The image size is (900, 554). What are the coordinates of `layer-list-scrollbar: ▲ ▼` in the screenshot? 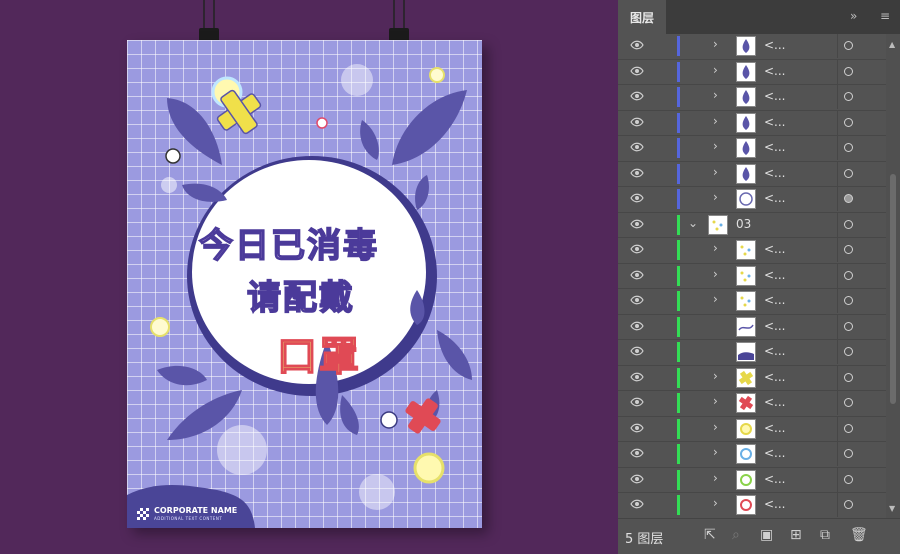 It's located at (893, 276).